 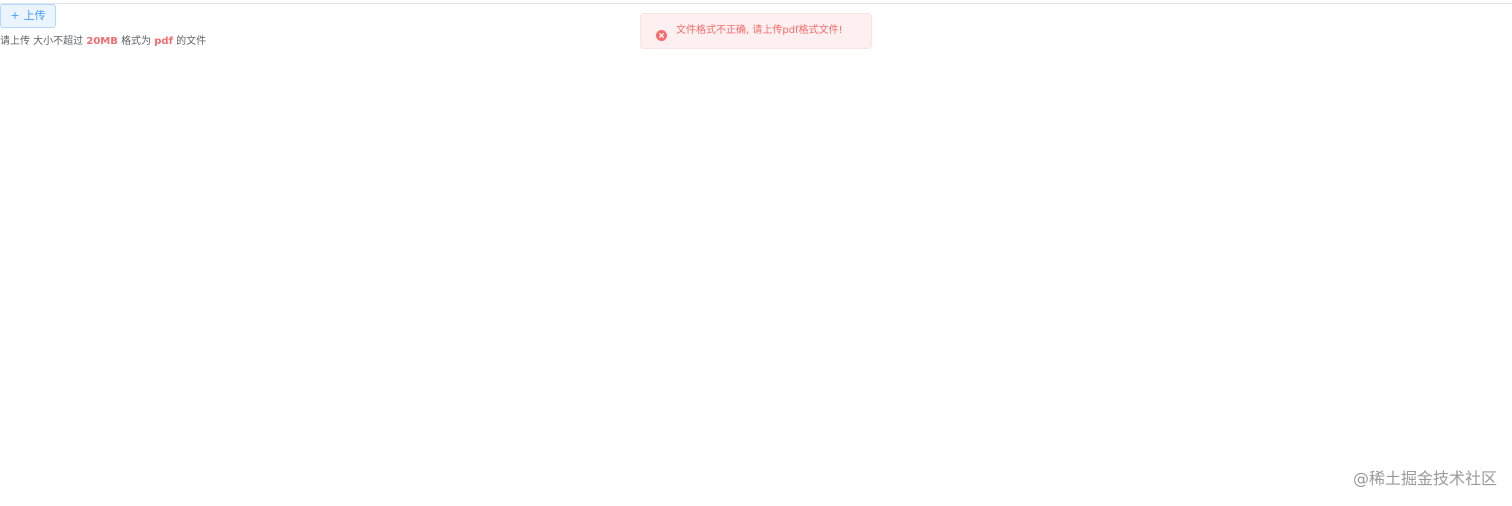 I want to click on upload-tip: 请上传 大小不超过 20MB 格式为 pdf 的文件, so click(x=103, y=42).